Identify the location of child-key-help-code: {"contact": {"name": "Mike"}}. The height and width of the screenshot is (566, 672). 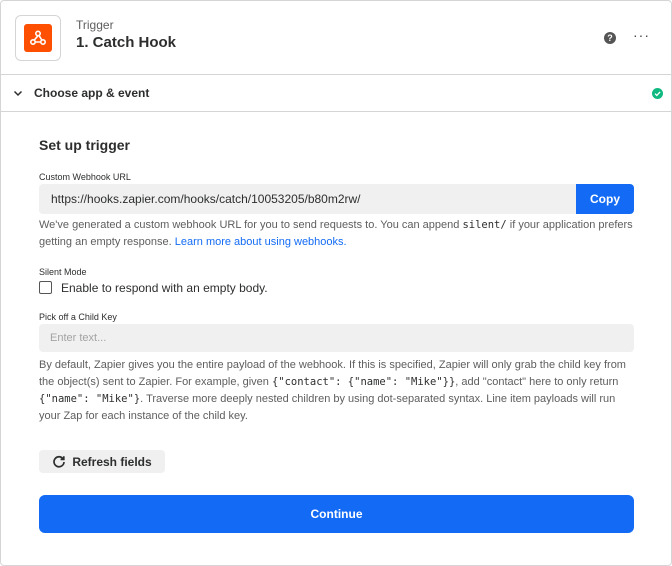
(363, 382).